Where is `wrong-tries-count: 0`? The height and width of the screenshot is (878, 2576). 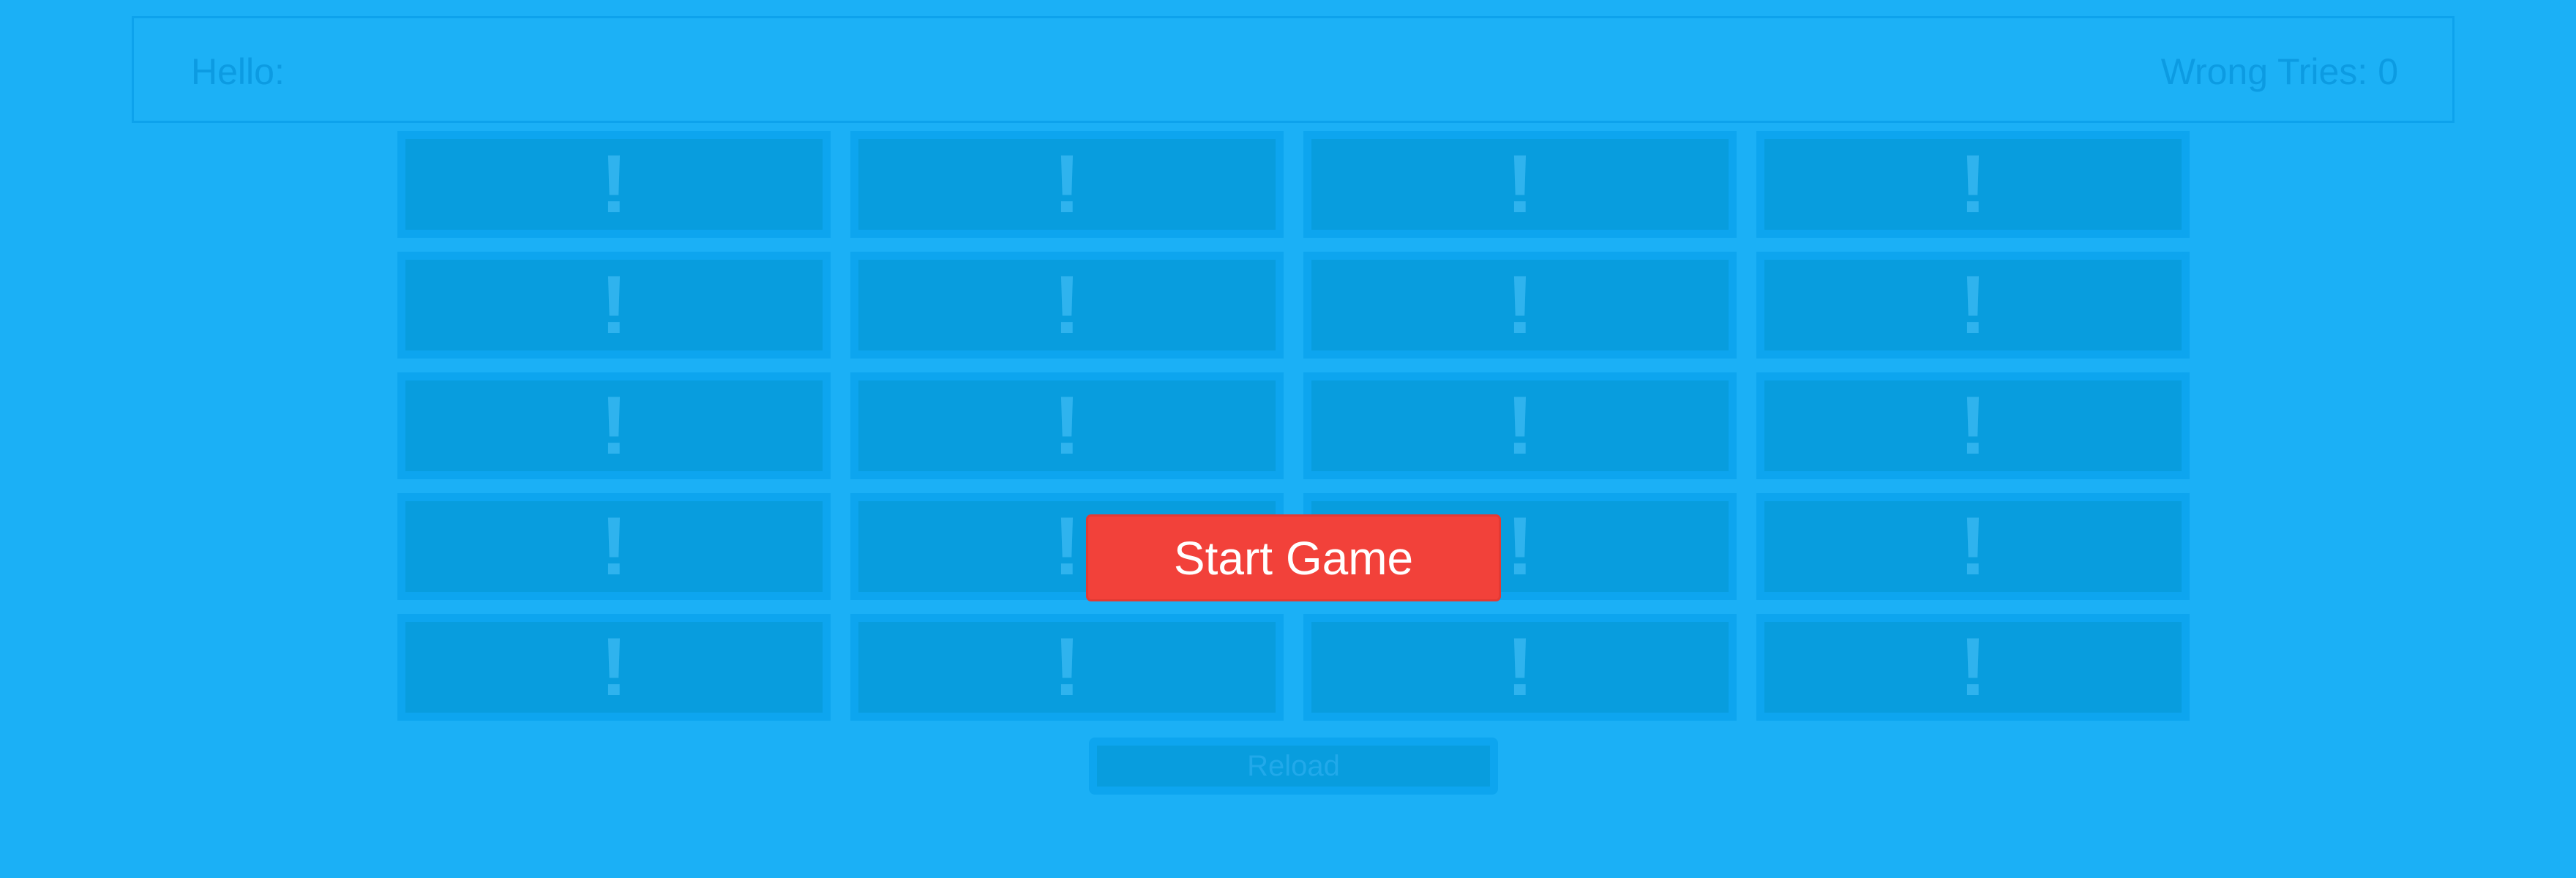 wrong-tries-count: 0 is located at coordinates (2388, 71).